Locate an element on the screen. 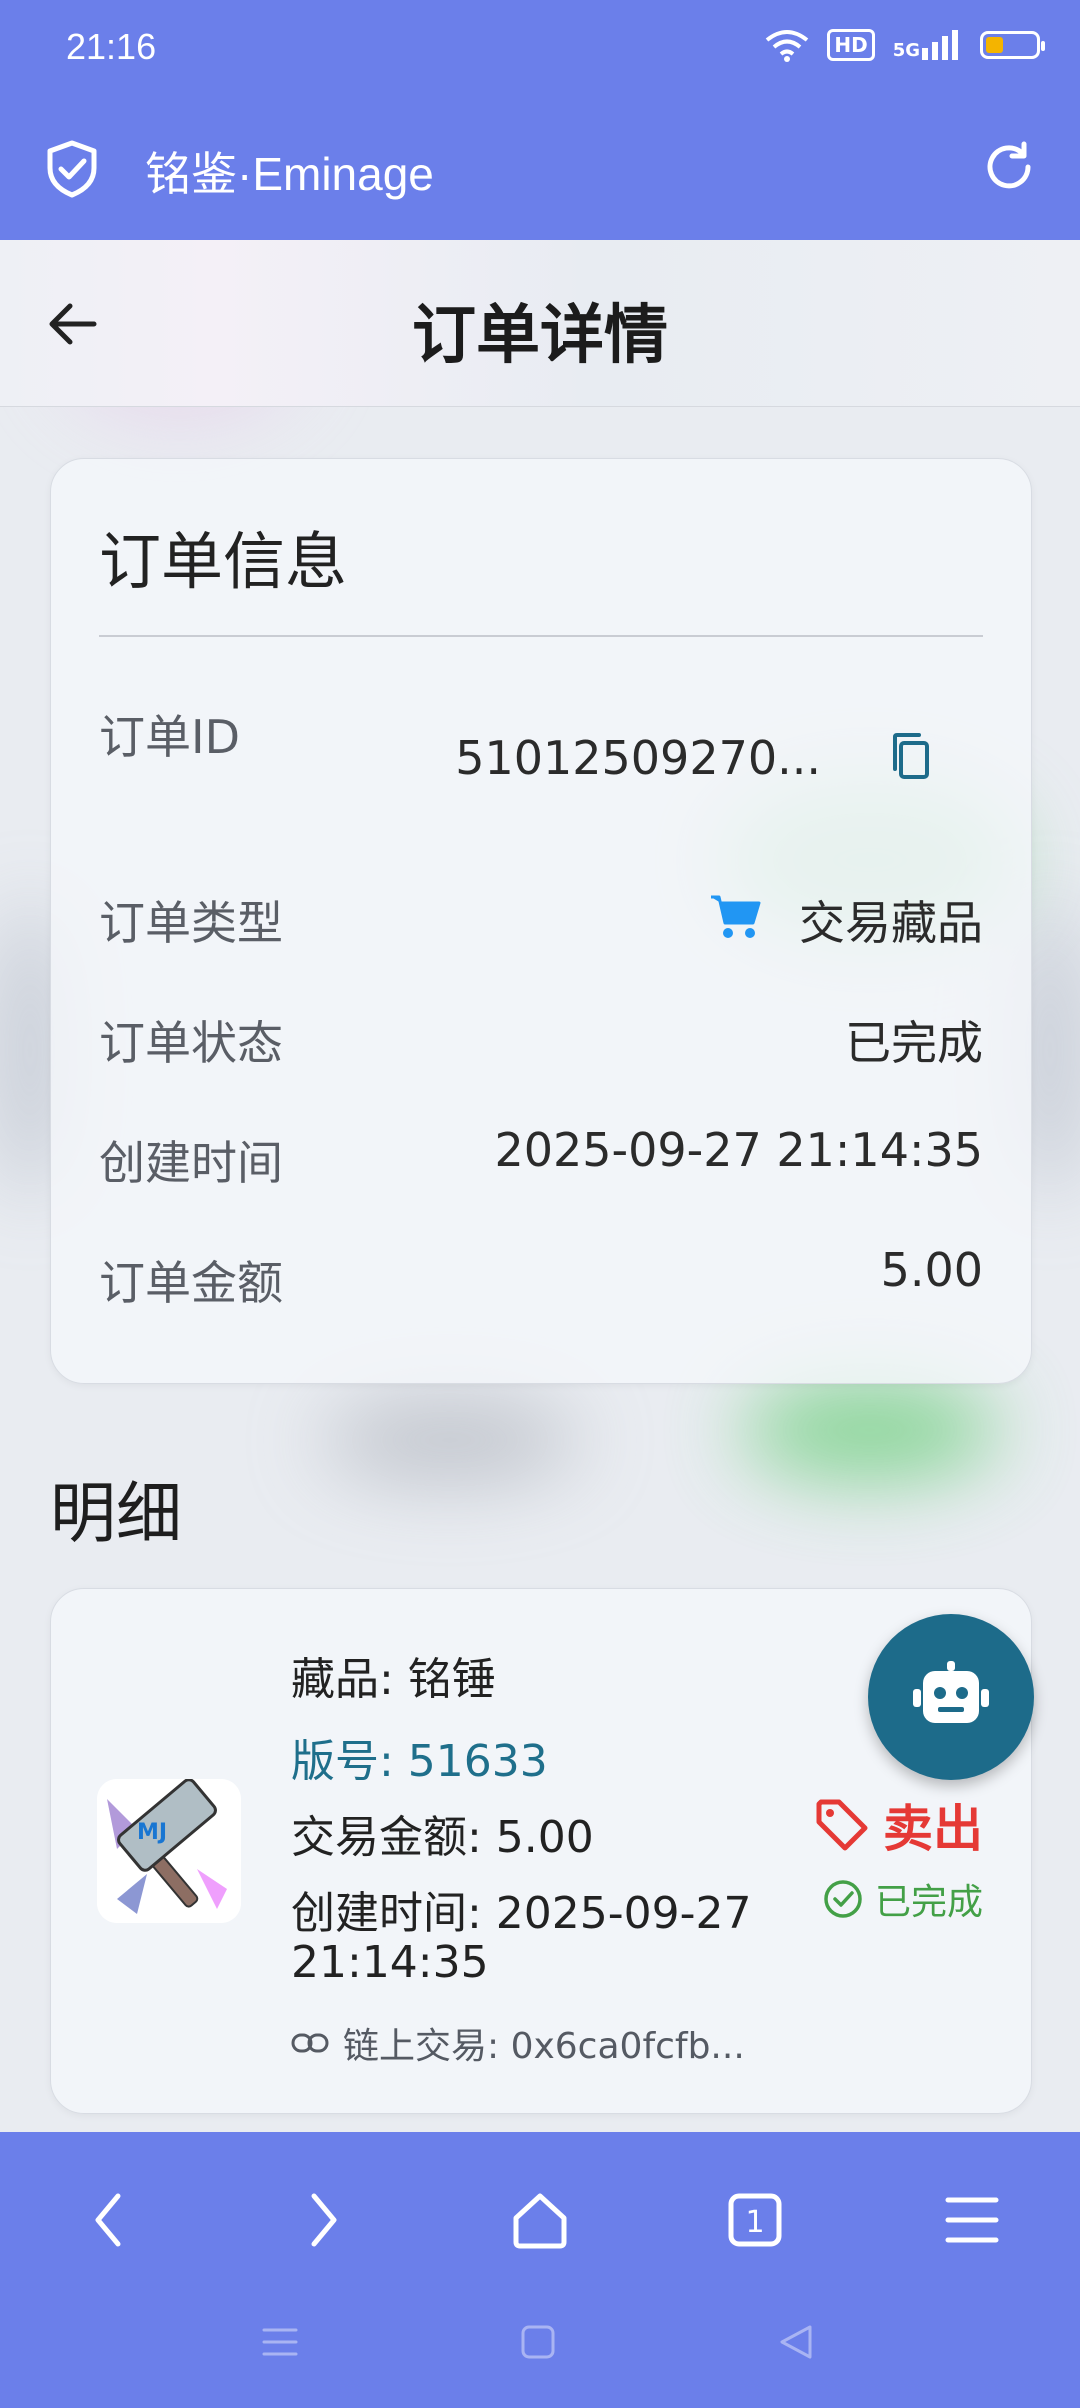 This screenshot has width=1080, height=2408. order-id-label: 订单ID is located at coordinates (169, 737).